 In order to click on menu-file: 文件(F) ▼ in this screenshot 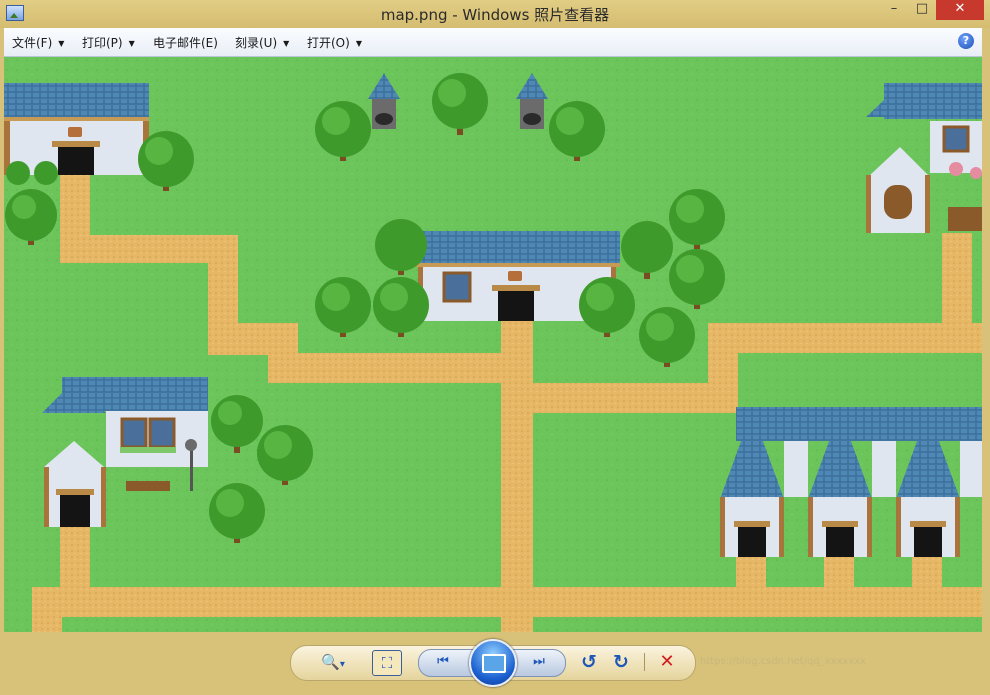, I will do `click(38, 42)`.